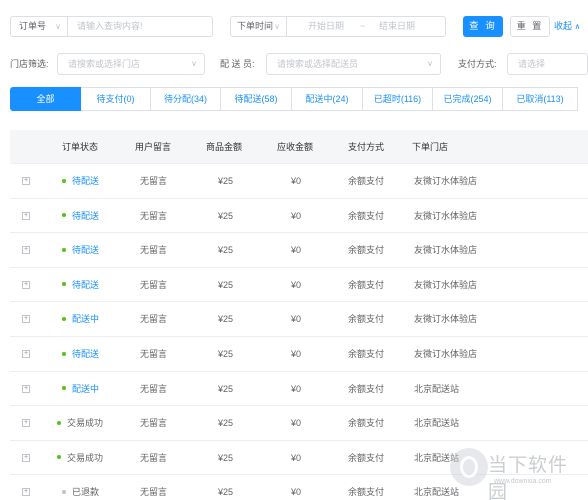 This screenshot has height=500, width=588. What do you see at coordinates (517, 474) in the screenshot?
I see `watermark-logo: 当下软件园 www.downxia.com` at bounding box center [517, 474].